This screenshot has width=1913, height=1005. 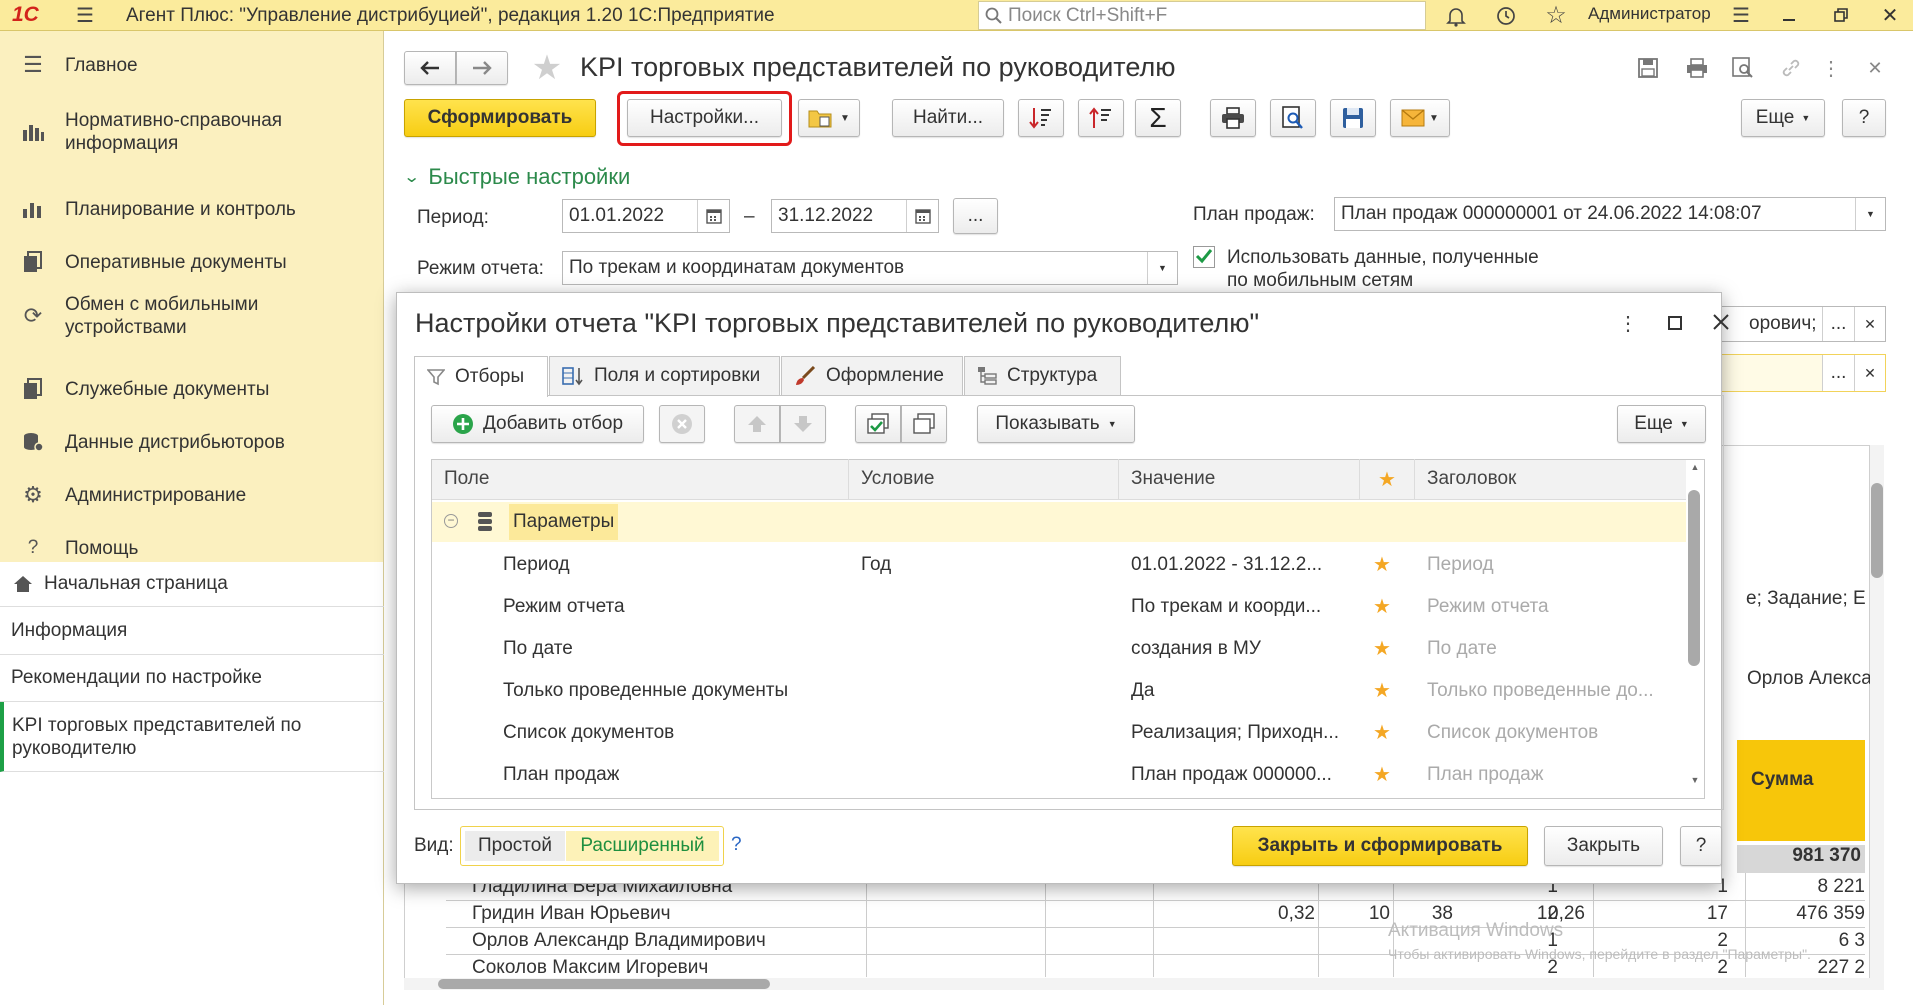 I want to click on sidebar-item-mobile-exchange: ⟳ Обмен с мобильными устройствами, so click(x=192, y=316).